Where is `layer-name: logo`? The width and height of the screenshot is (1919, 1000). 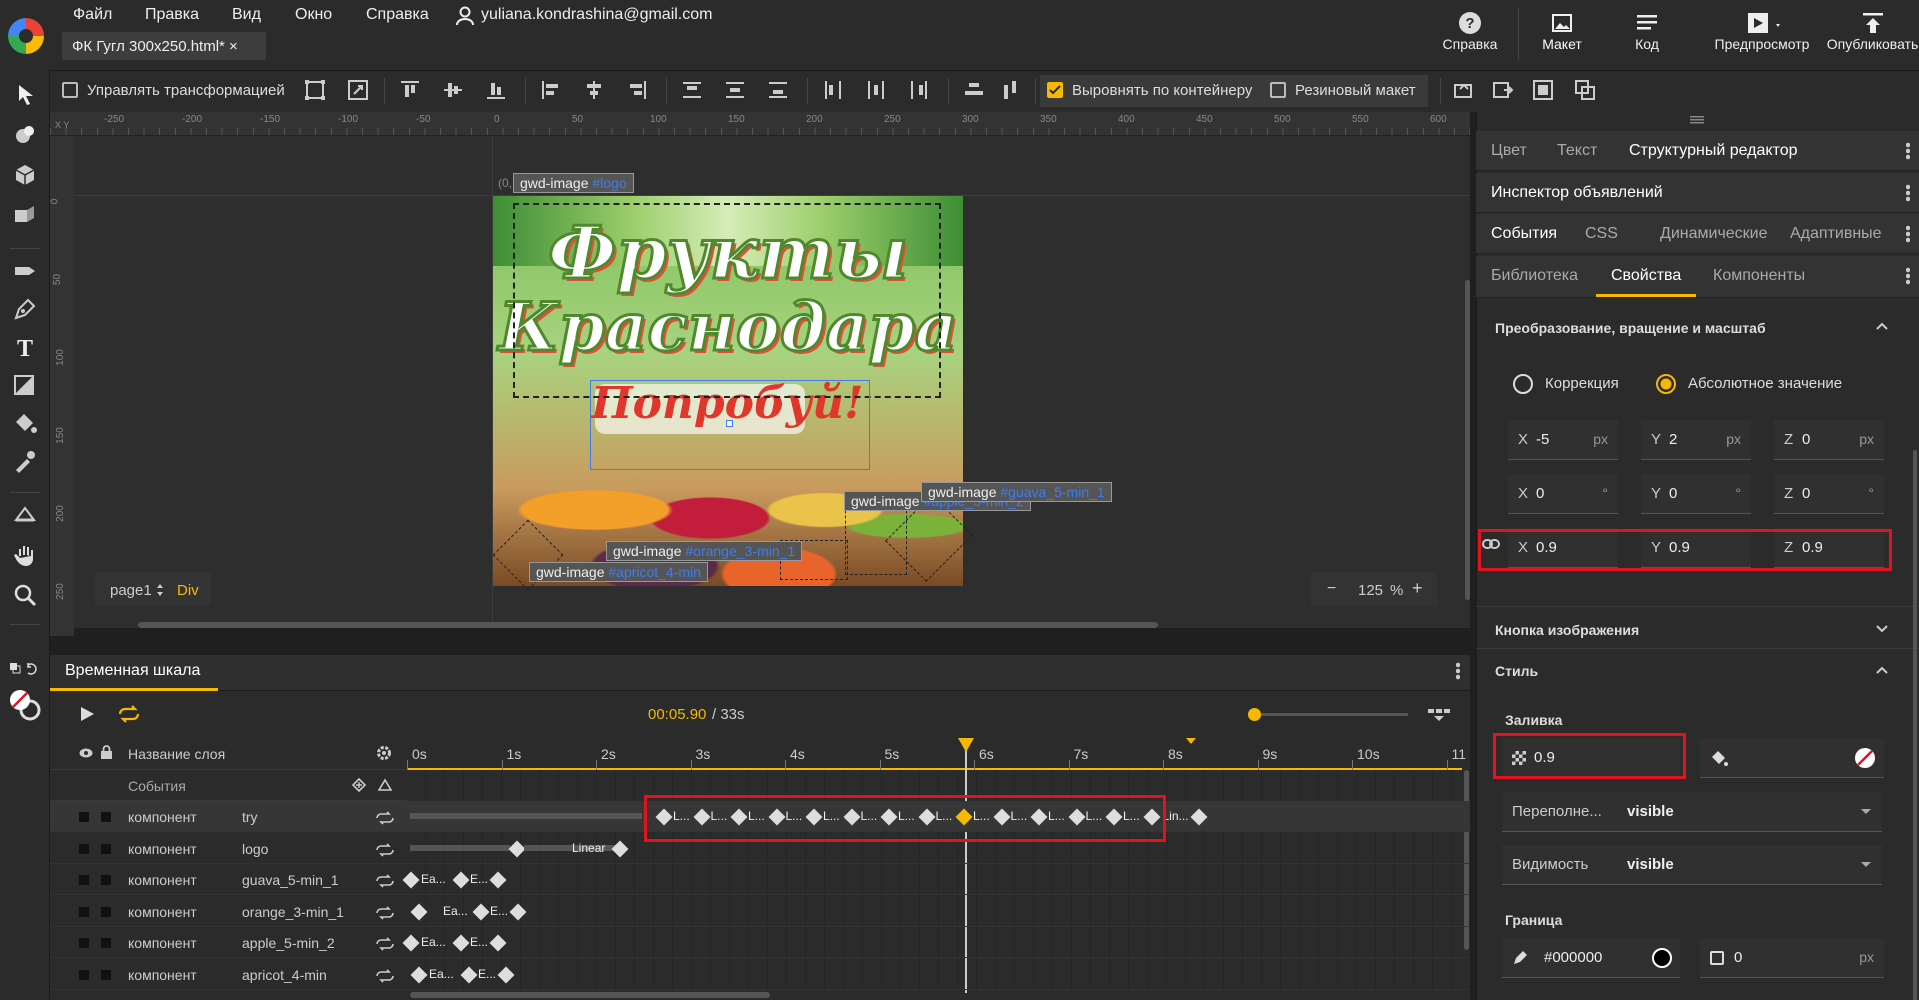 layer-name: logo is located at coordinates (255, 849).